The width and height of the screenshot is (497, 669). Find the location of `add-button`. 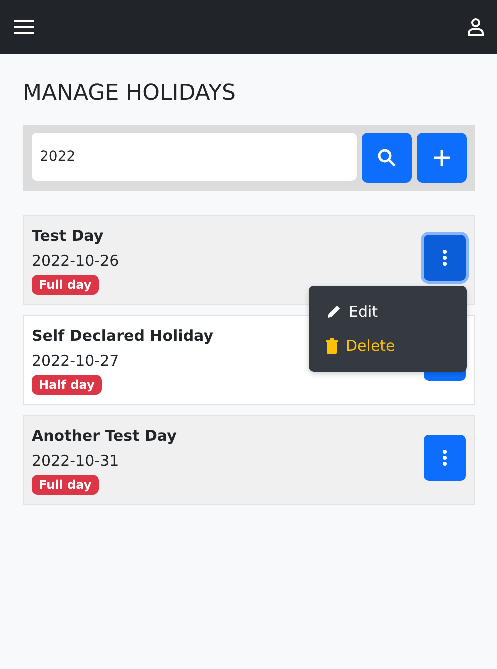

add-button is located at coordinates (442, 158).